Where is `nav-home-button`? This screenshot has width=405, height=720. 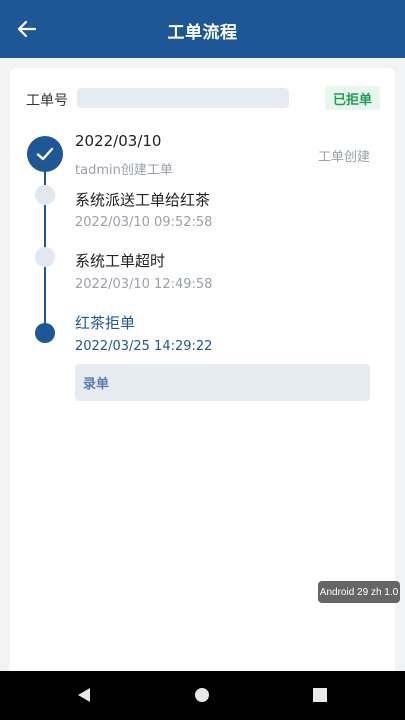
nav-home-button is located at coordinates (202, 695).